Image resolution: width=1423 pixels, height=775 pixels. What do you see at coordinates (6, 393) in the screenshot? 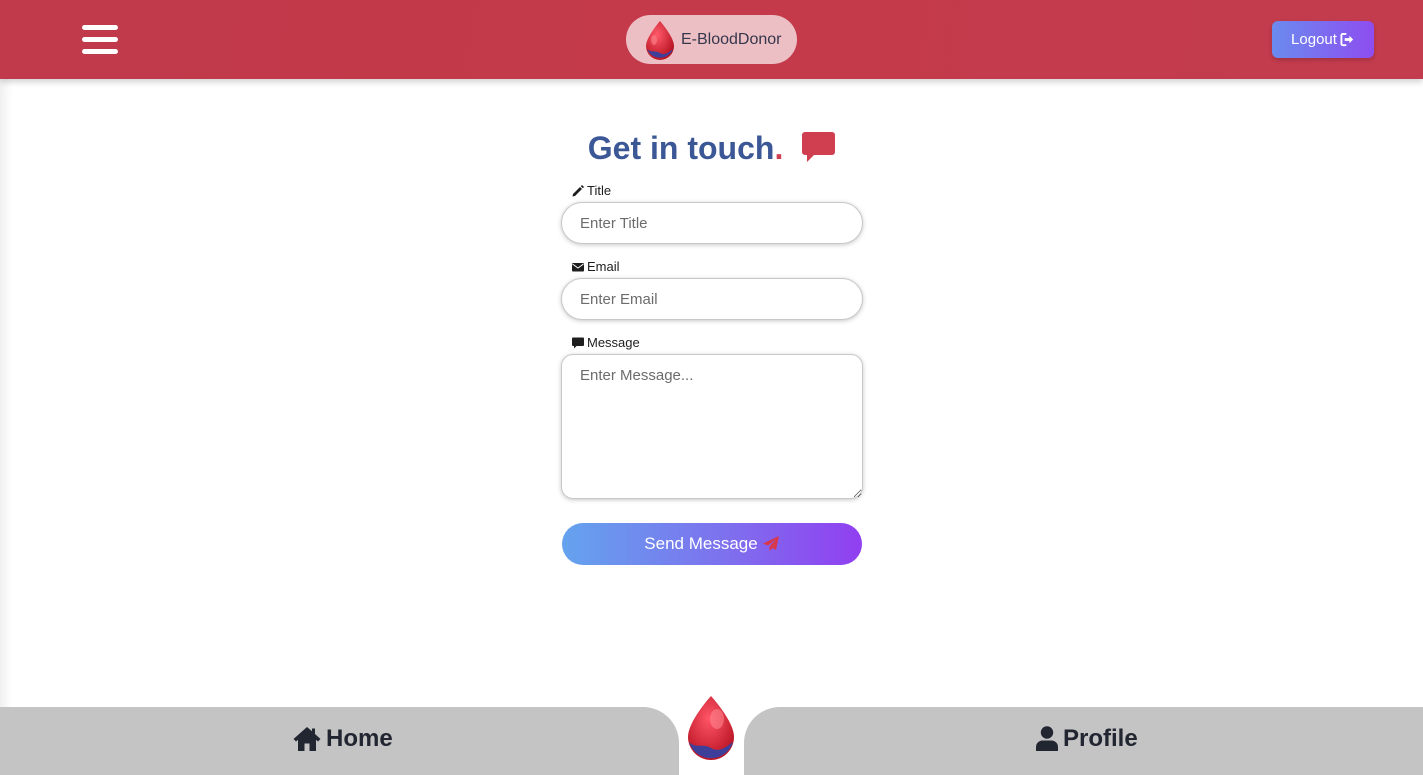
I see `page-edge-shadow` at bounding box center [6, 393].